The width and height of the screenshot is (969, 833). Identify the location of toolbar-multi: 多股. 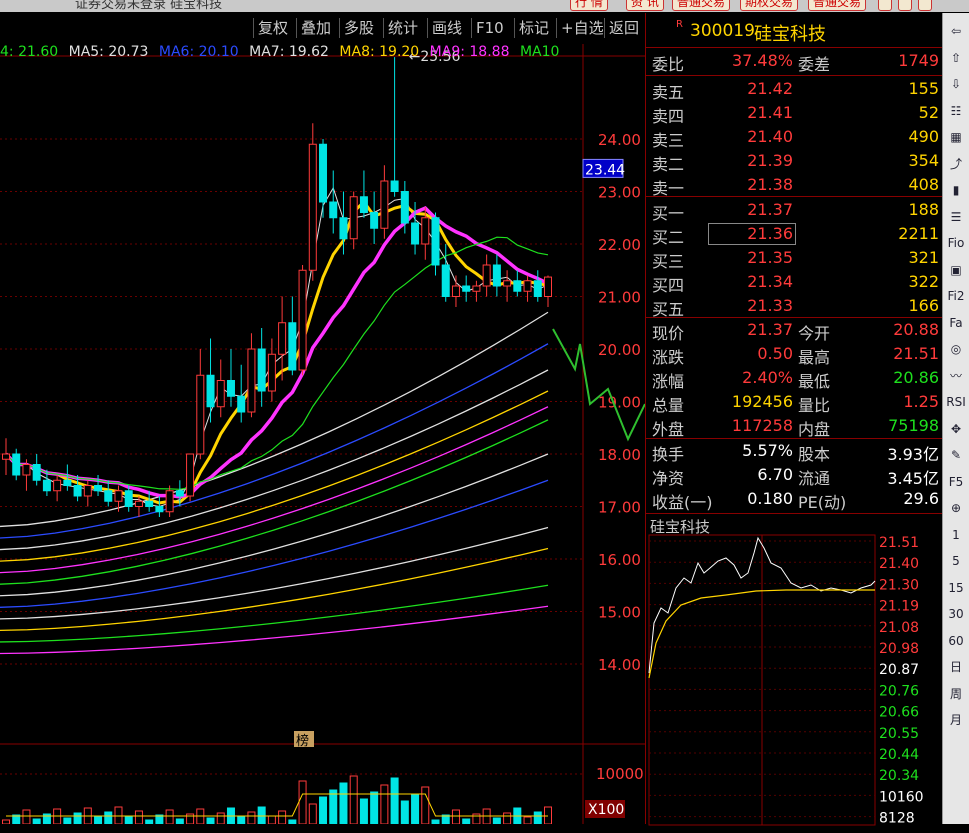
(358, 28).